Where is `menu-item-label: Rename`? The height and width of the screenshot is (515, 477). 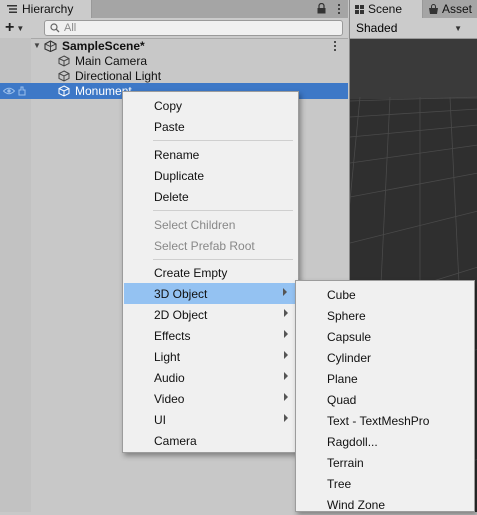
menu-item-label: Rename is located at coordinates (177, 154).